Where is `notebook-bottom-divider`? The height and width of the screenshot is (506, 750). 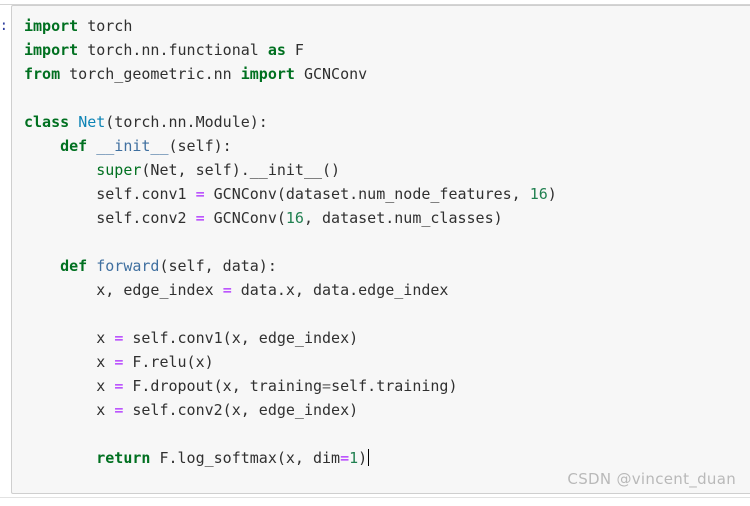
notebook-bottom-divider is located at coordinates (375, 497).